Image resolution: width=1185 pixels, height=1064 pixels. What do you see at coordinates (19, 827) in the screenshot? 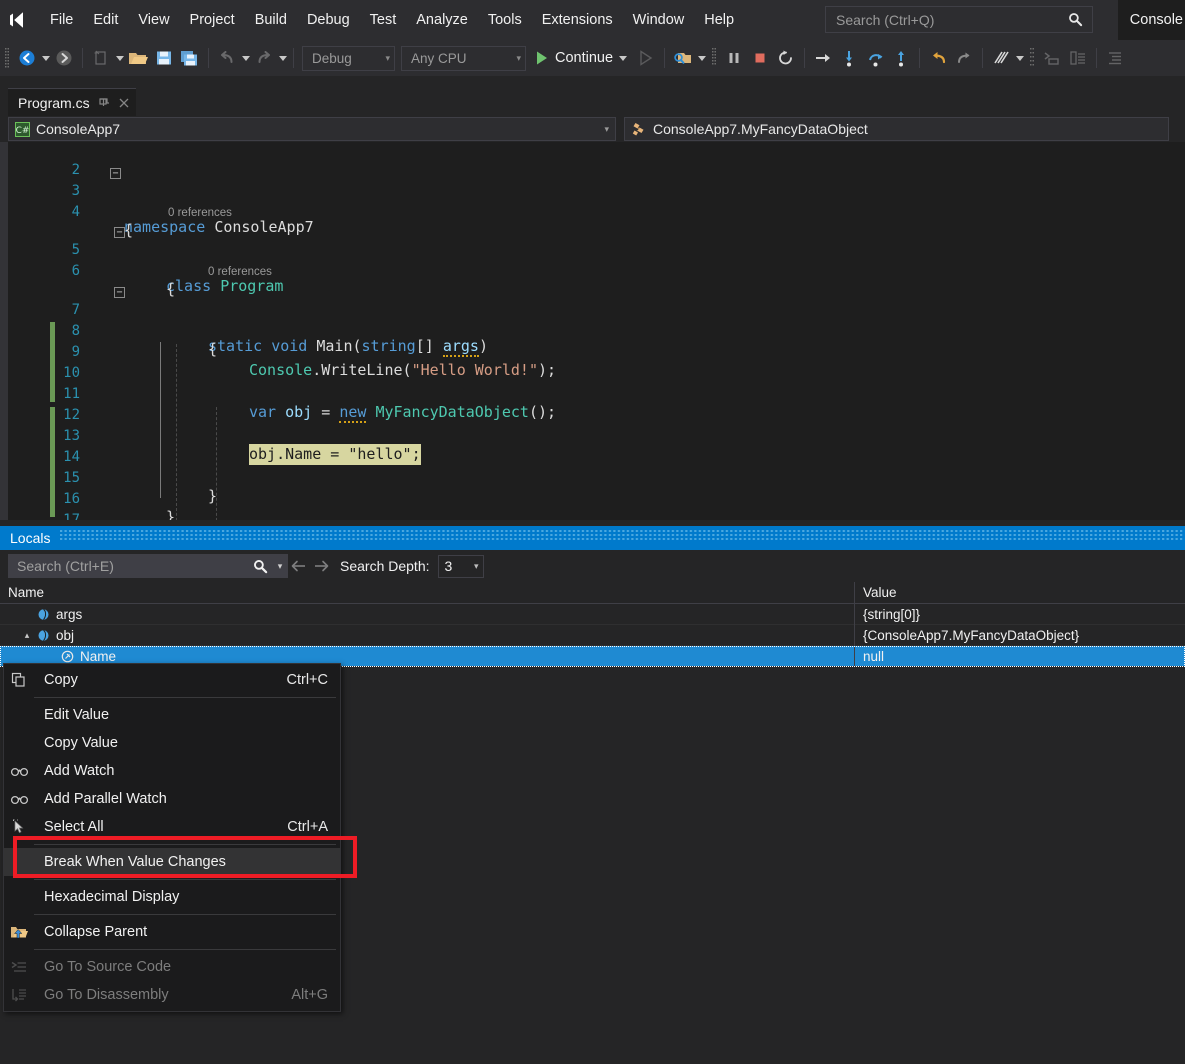
I see `select-all-icon` at bounding box center [19, 827].